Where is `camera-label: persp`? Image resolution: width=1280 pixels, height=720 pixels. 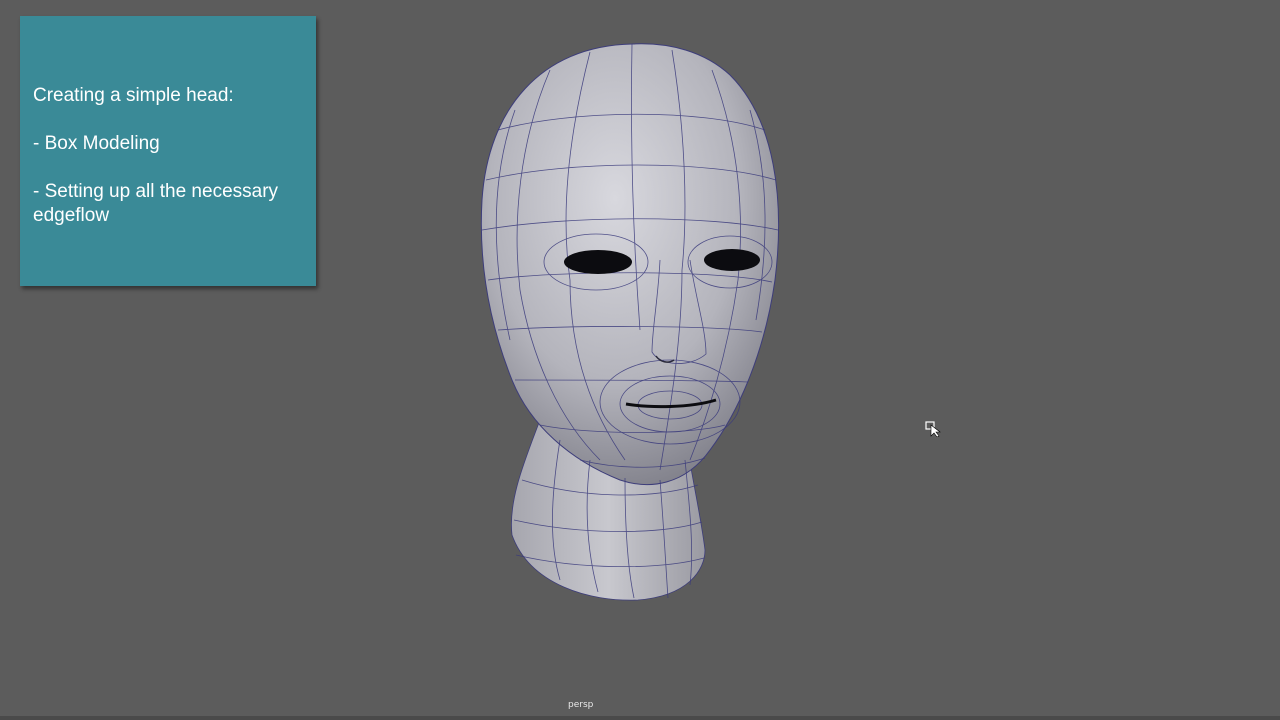
camera-label: persp is located at coordinates (581, 705).